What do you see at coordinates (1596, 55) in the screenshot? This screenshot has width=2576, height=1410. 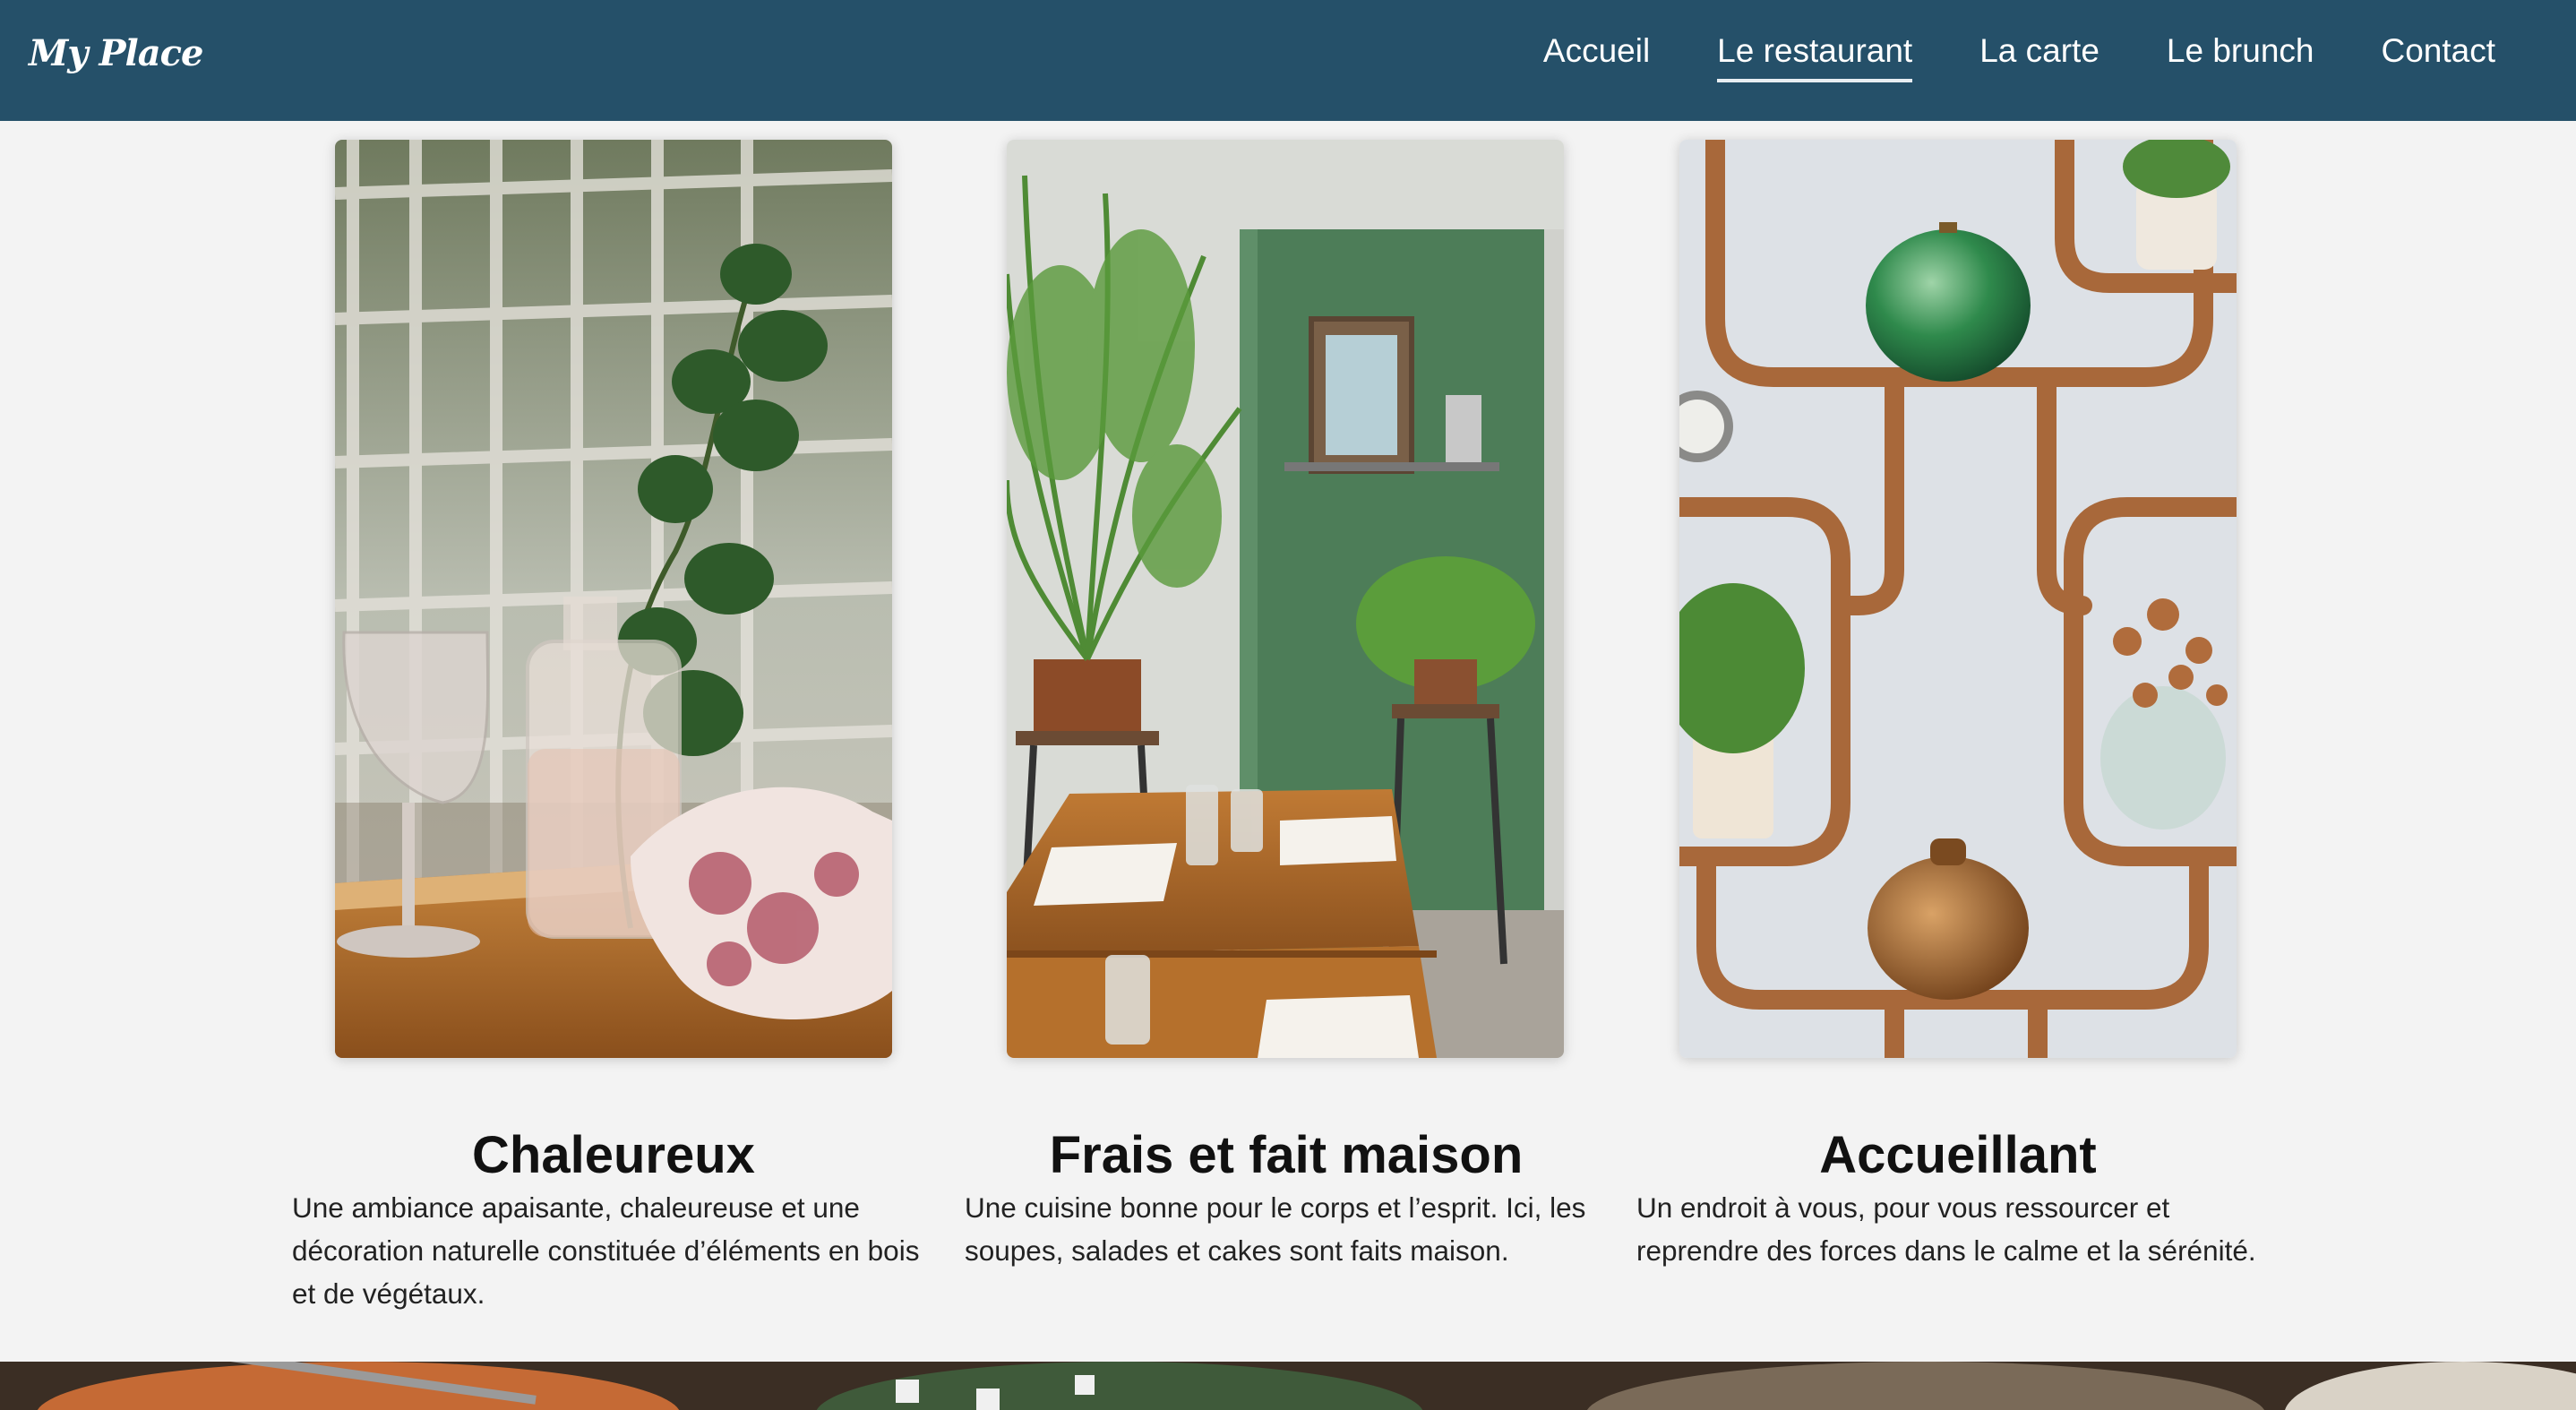 I see `nav-link-accueil: Accueil` at bounding box center [1596, 55].